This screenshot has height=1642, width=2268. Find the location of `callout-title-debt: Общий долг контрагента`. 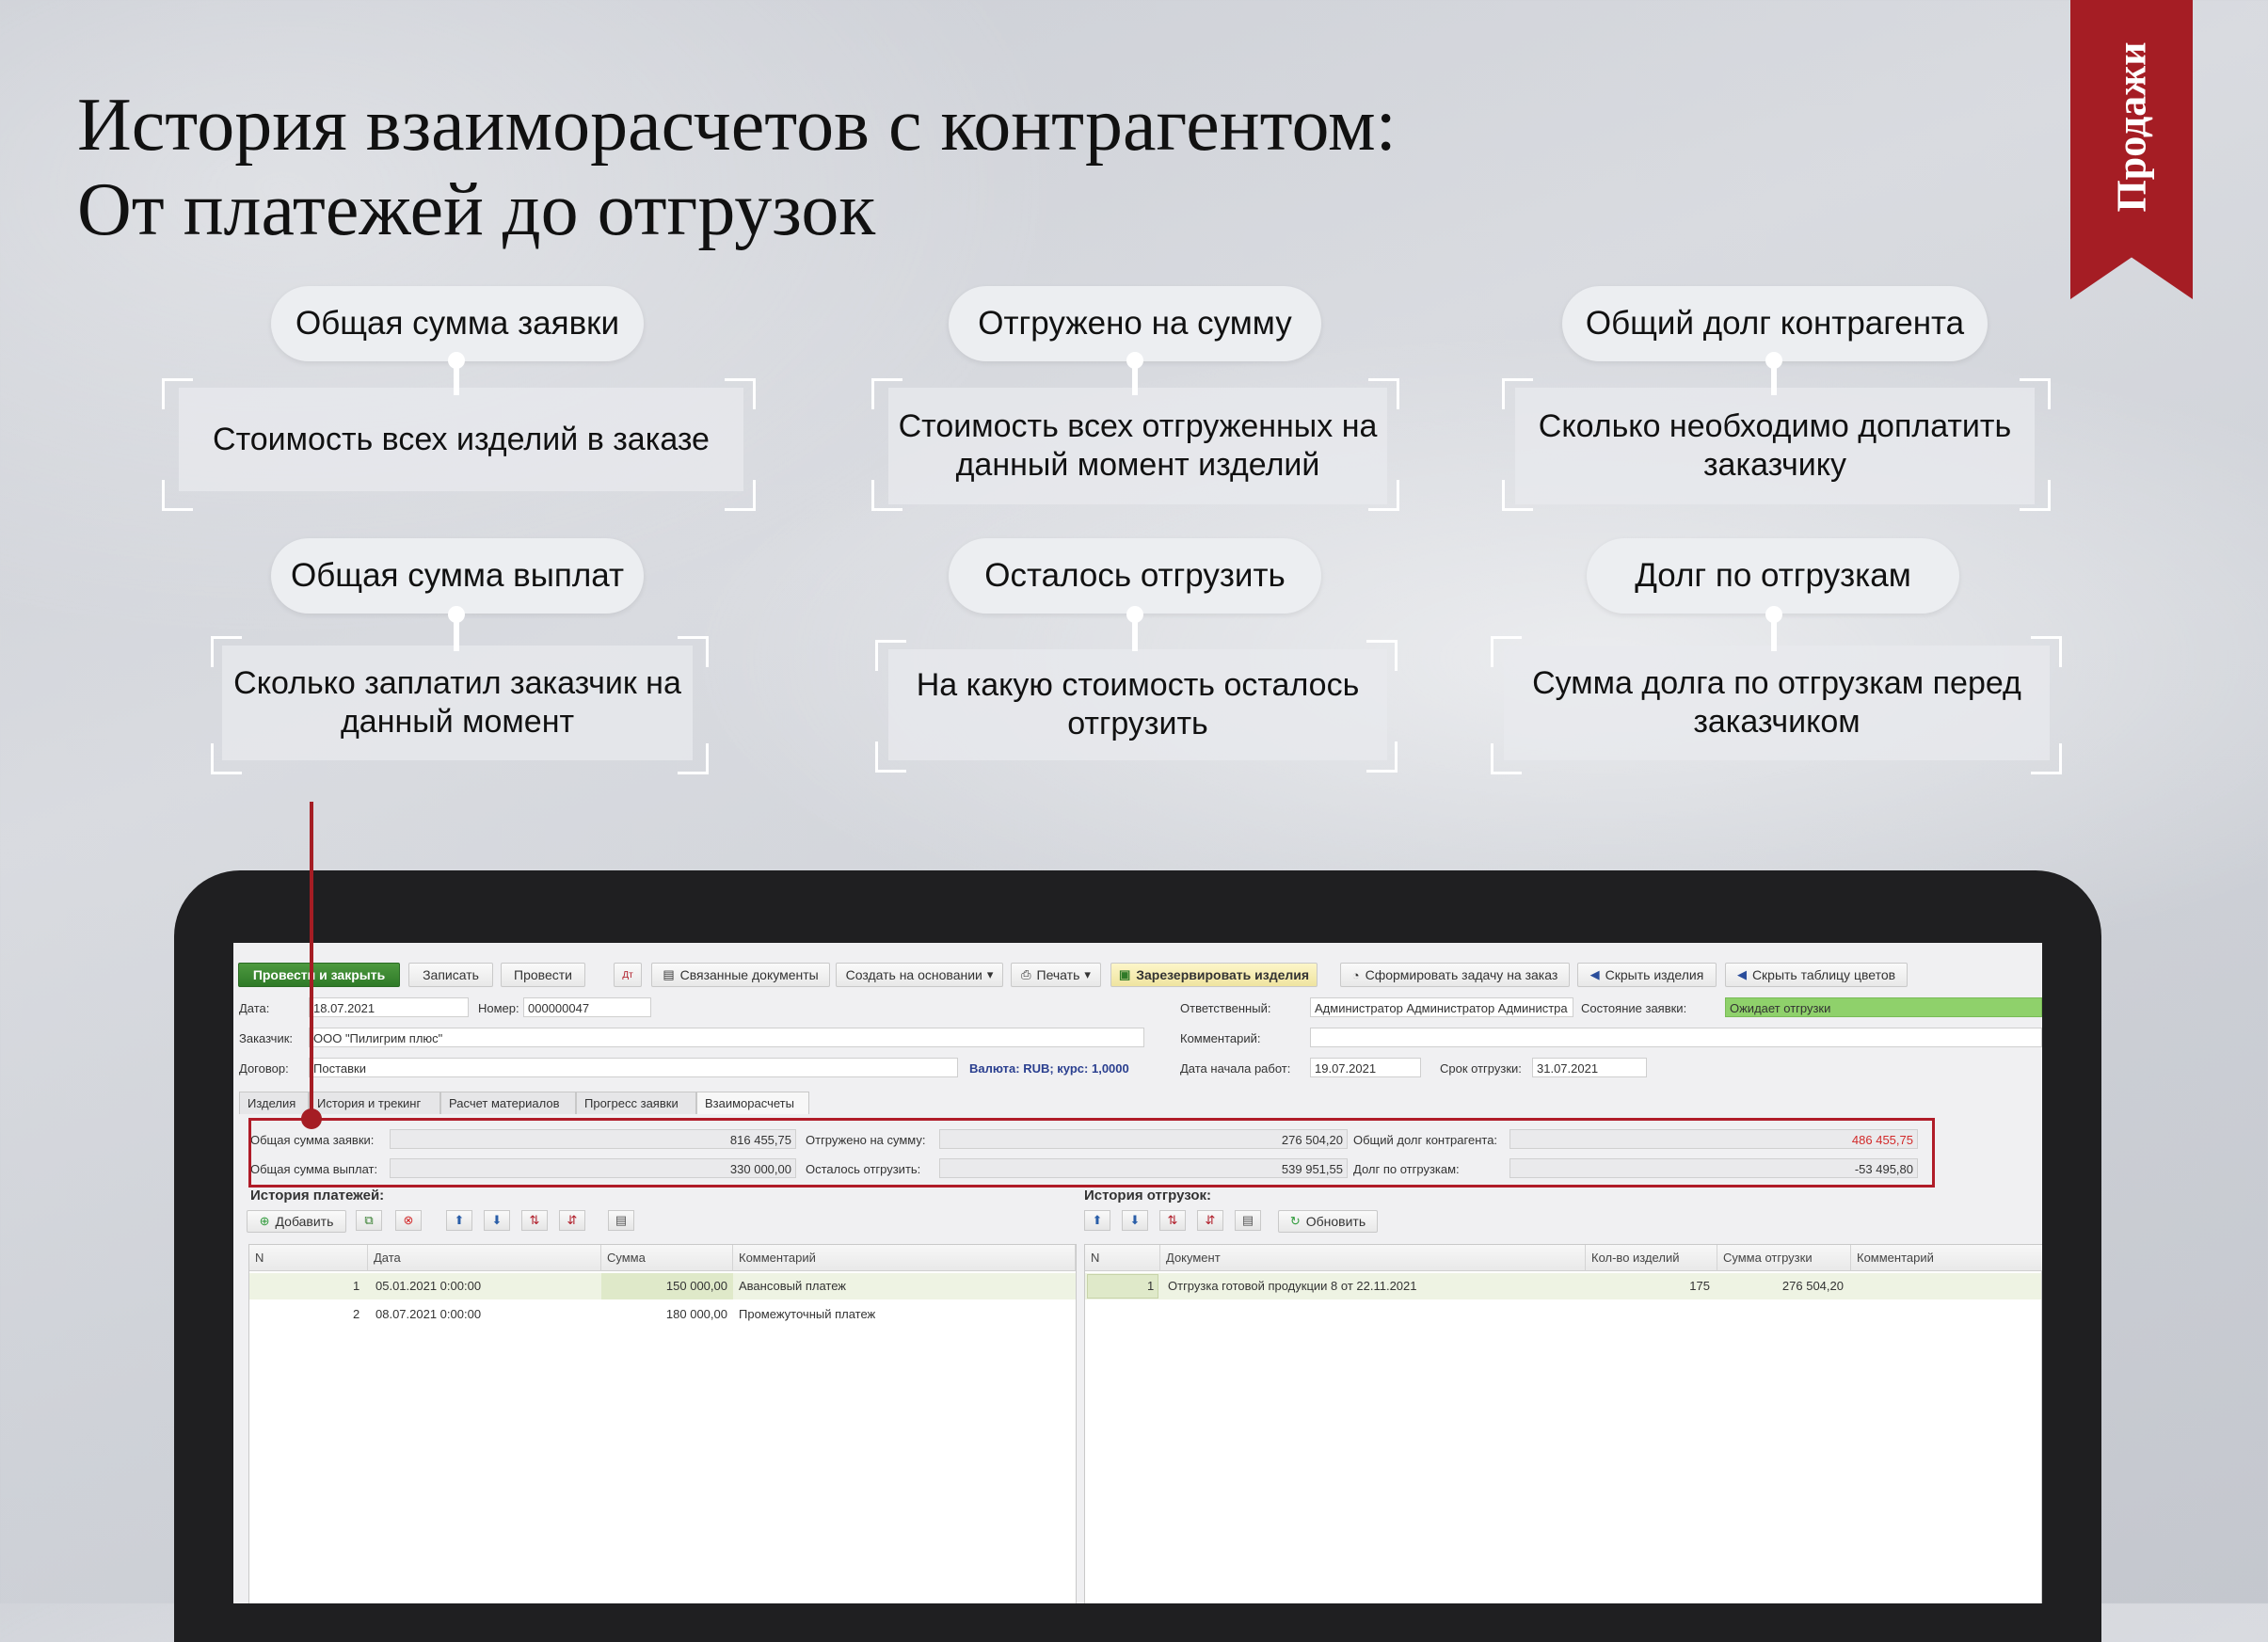

callout-title-debt: Общий долг контрагента is located at coordinates (1775, 323).